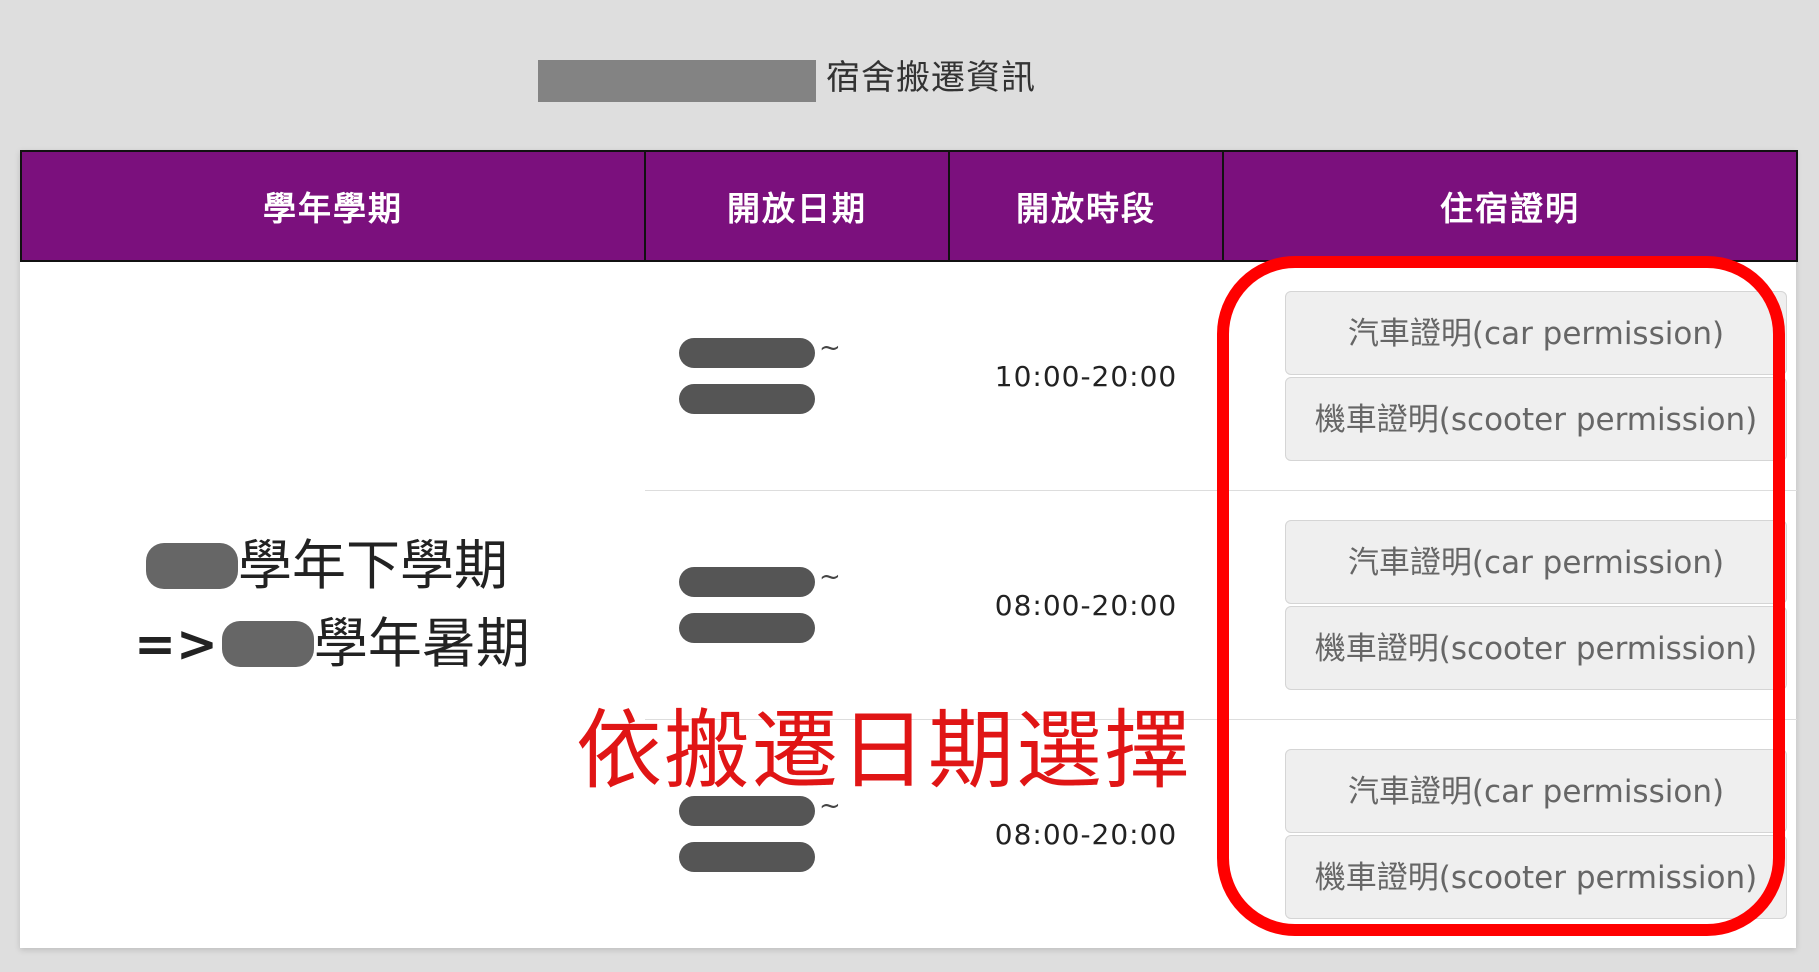 The image size is (1819, 972). I want to click on arrow-text: =>, so click(176, 644).